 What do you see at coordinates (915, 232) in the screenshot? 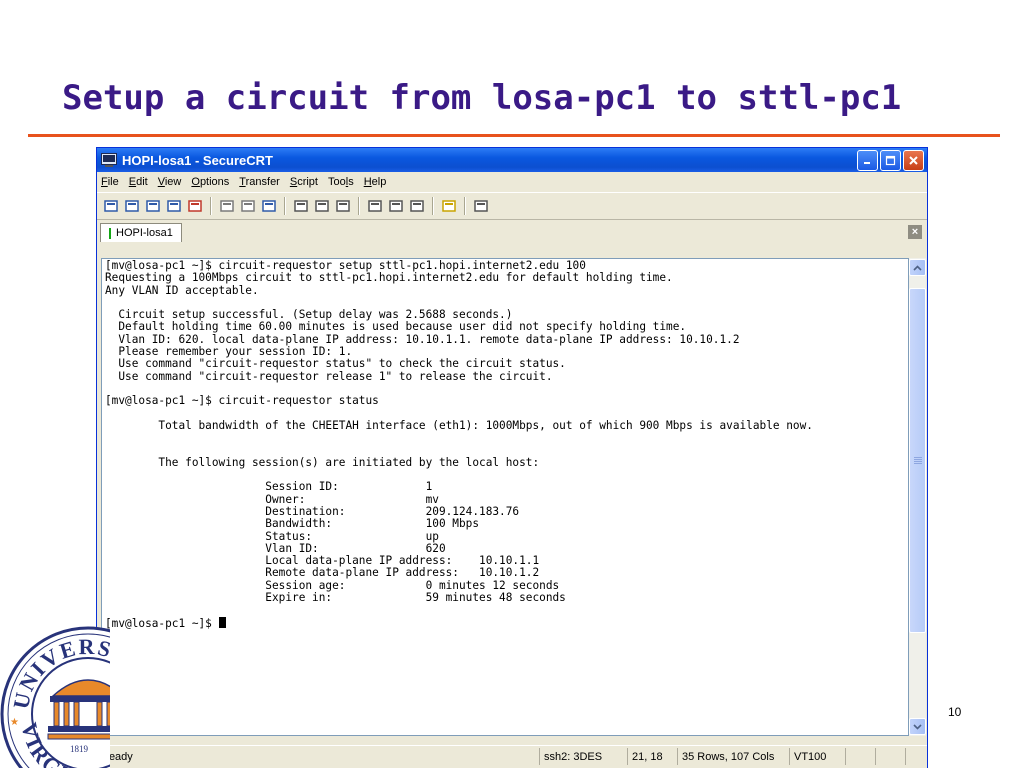
I see `tab-close-button: ×` at bounding box center [915, 232].